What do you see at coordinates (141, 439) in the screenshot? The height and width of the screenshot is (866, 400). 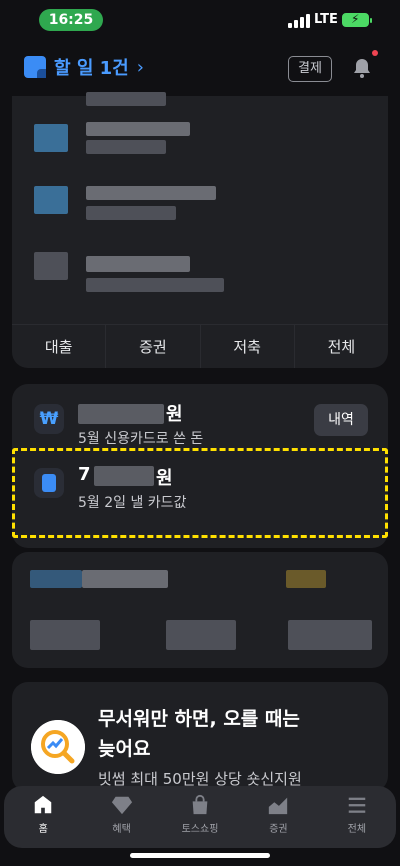 I see `credit-description: 5월 신용카드로 쓴 돈` at bounding box center [141, 439].